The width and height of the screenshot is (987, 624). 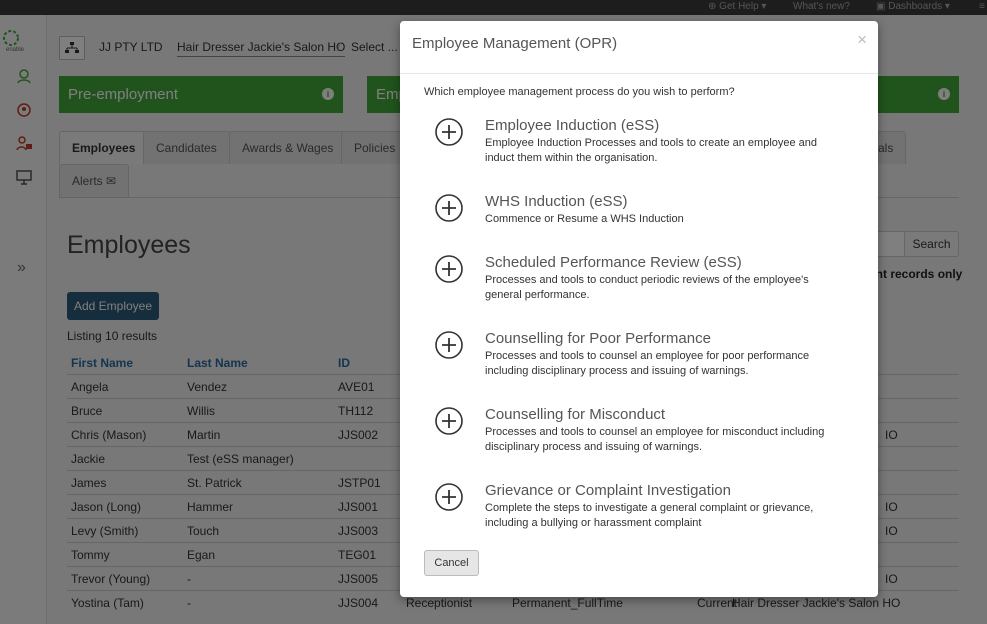 I want to click on option-title: Grievance or Complaint Investigation, so click(x=608, y=490).